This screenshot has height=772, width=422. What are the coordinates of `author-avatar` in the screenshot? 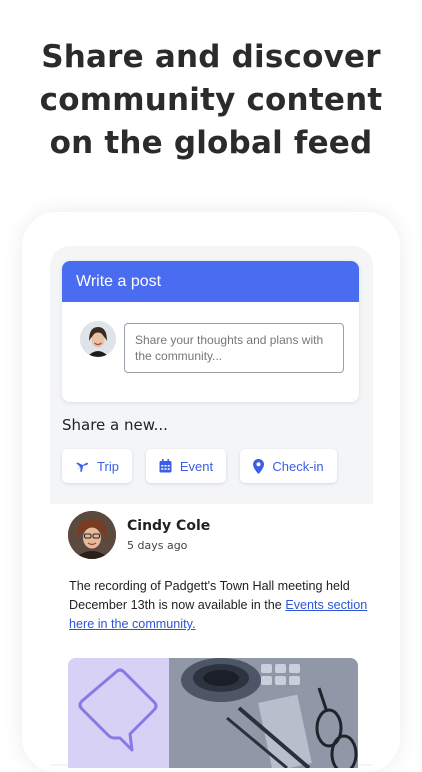 It's located at (92, 535).